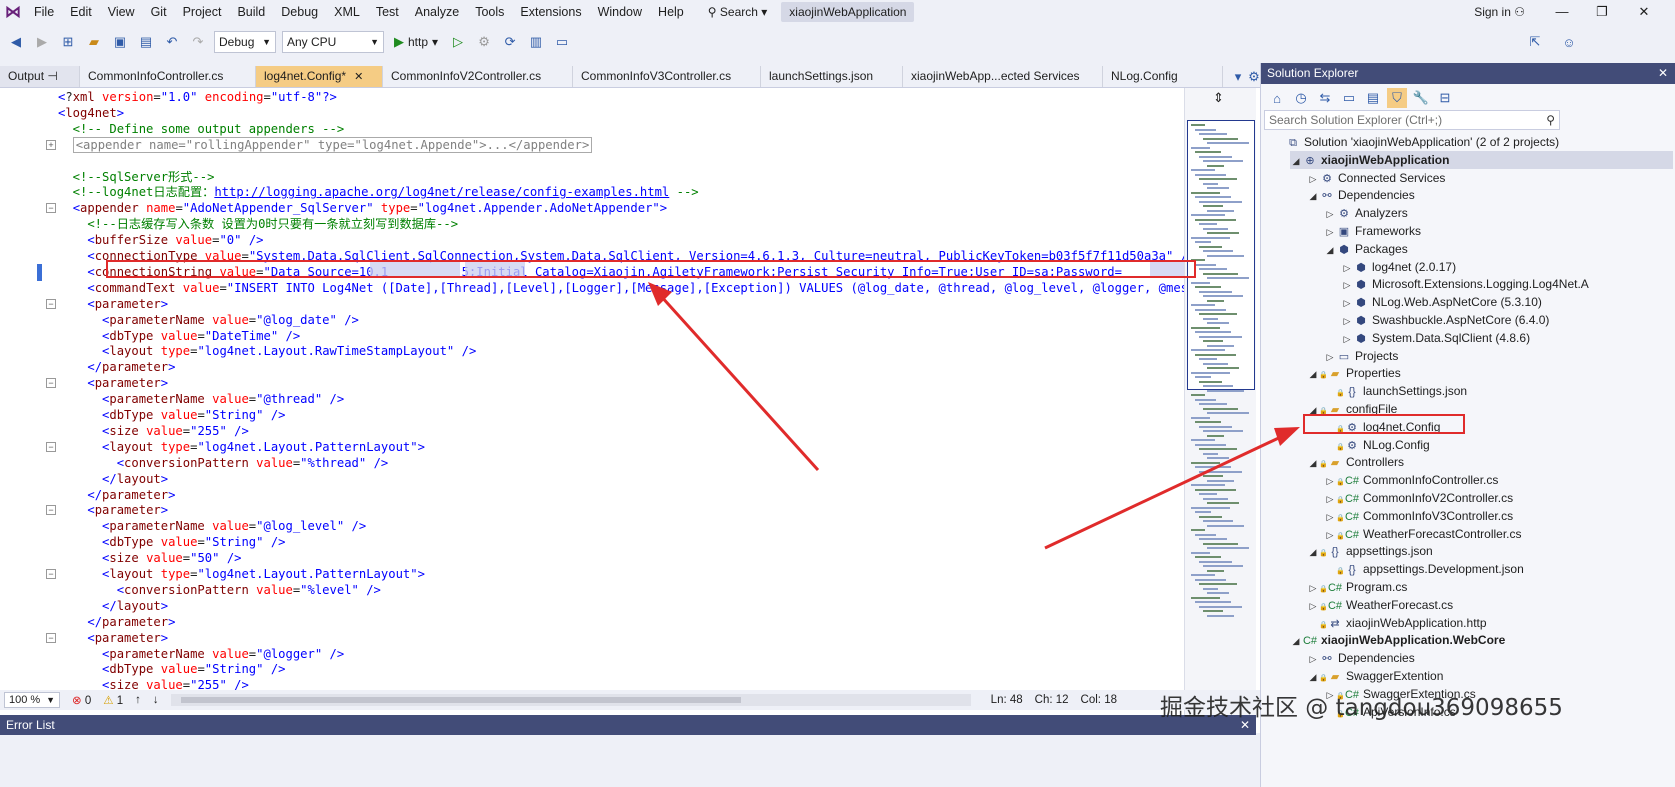 The height and width of the screenshot is (787, 1675). I want to click on watermark: 掘金技术社区 @ tangdou369098655, so click(1361, 708).